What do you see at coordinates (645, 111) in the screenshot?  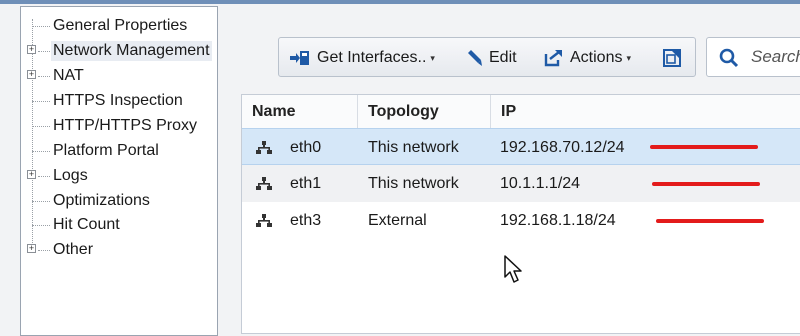 I see `column-header-ip: IP` at bounding box center [645, 111].